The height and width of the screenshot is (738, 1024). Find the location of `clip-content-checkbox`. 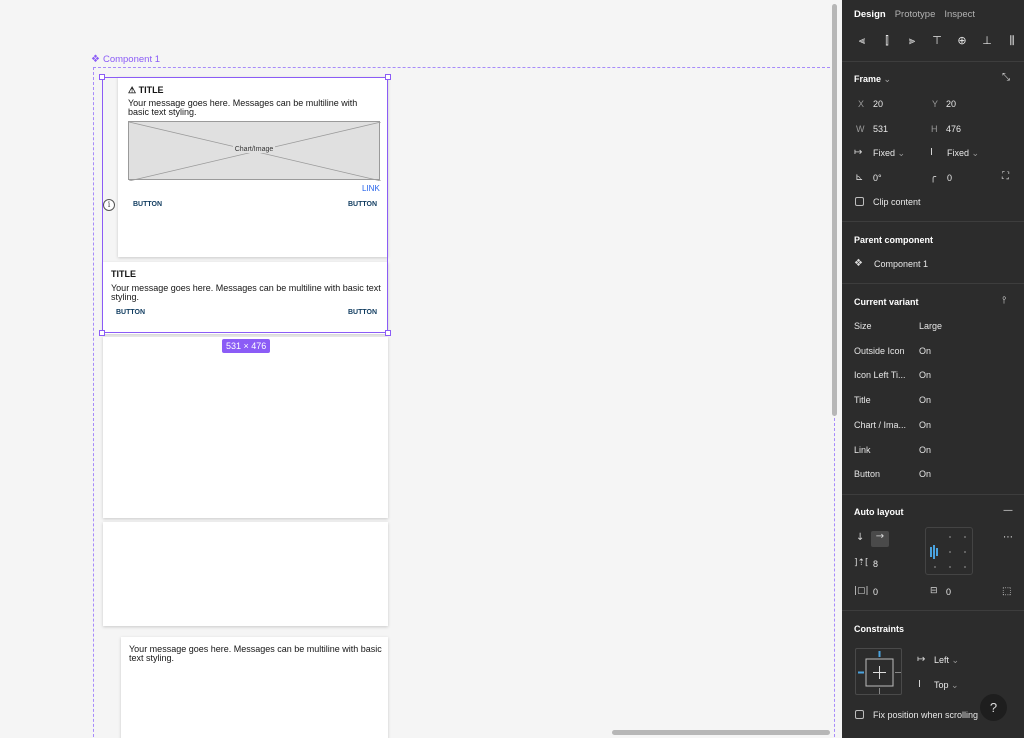

clip-content-checkbox is located at coordinates (859, 201).